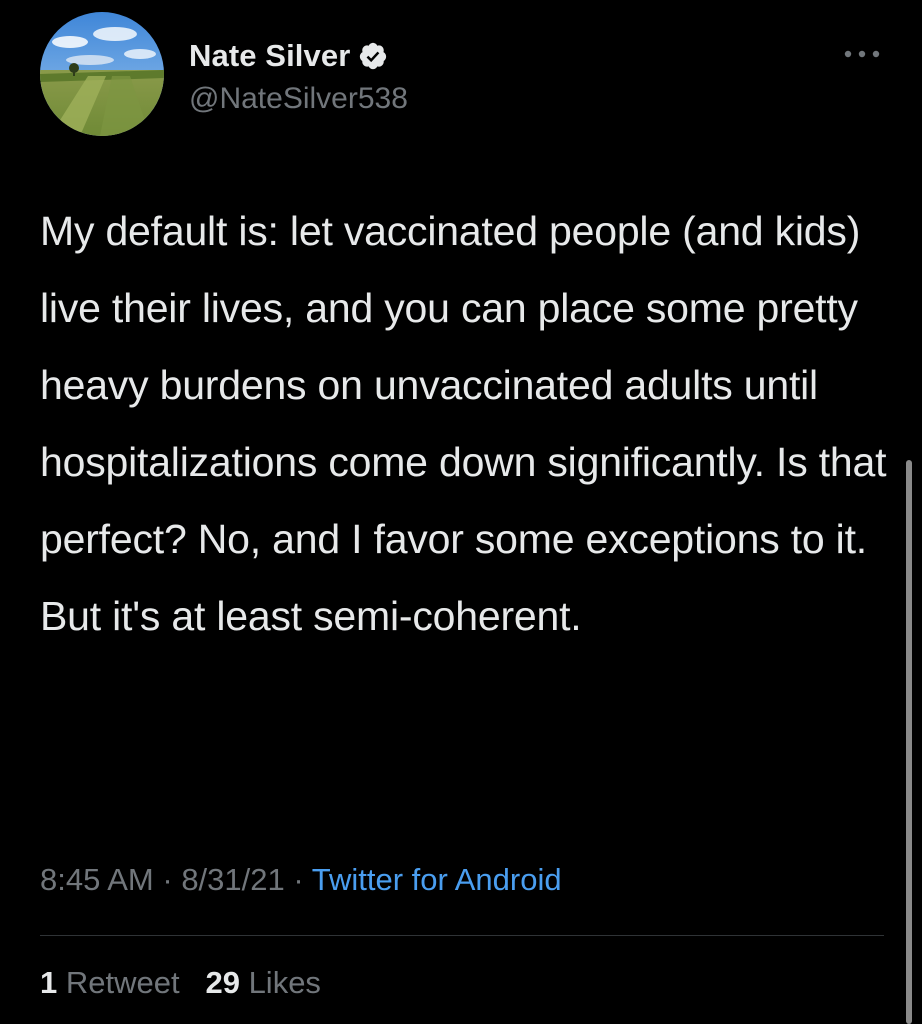  Describe the element at coordinates (269, 56) in the screenshot. I see `display-name: Nate Silver` at that location.